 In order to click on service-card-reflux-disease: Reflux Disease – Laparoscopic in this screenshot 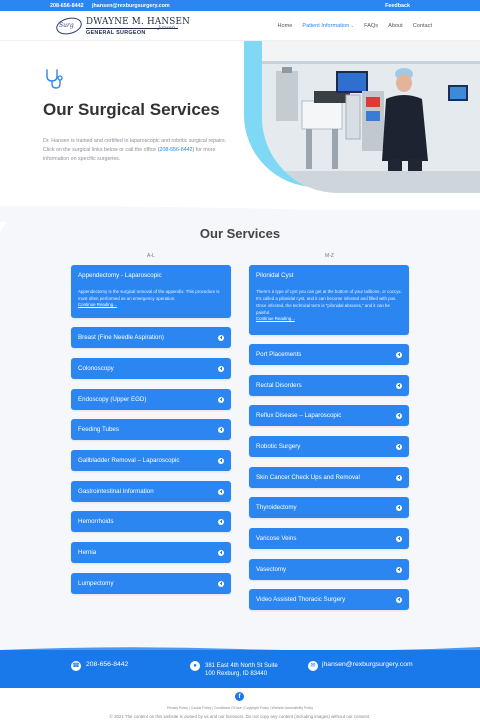, I will do `click(329, 415)`.